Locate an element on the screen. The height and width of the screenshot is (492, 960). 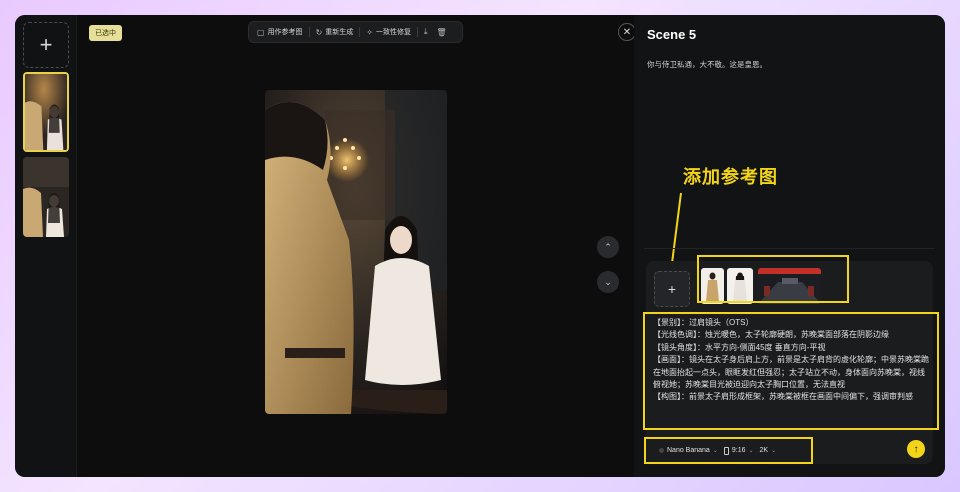
next-scene-button: ⌄ is located at coordinates (608, 282).